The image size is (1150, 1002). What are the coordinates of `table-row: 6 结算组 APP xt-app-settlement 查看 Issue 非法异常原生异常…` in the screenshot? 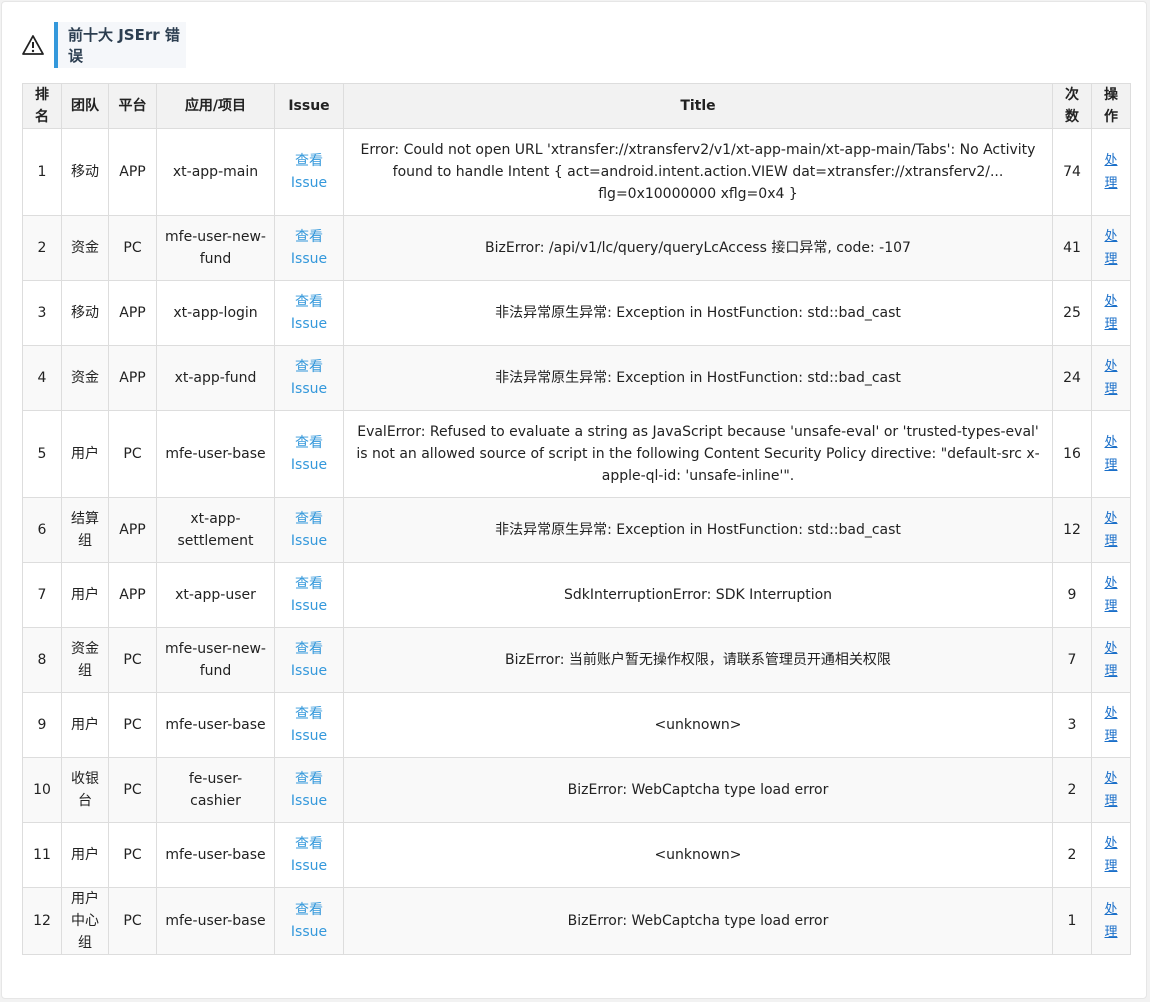 It's located at (576, 530).